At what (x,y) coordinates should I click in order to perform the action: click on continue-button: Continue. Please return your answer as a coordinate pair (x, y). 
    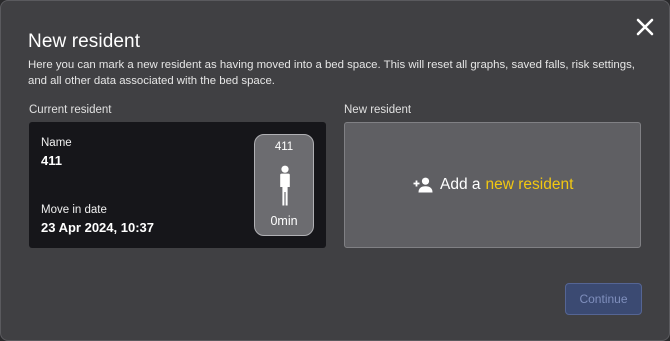
    Looking at the image, I should click on (603, 299).